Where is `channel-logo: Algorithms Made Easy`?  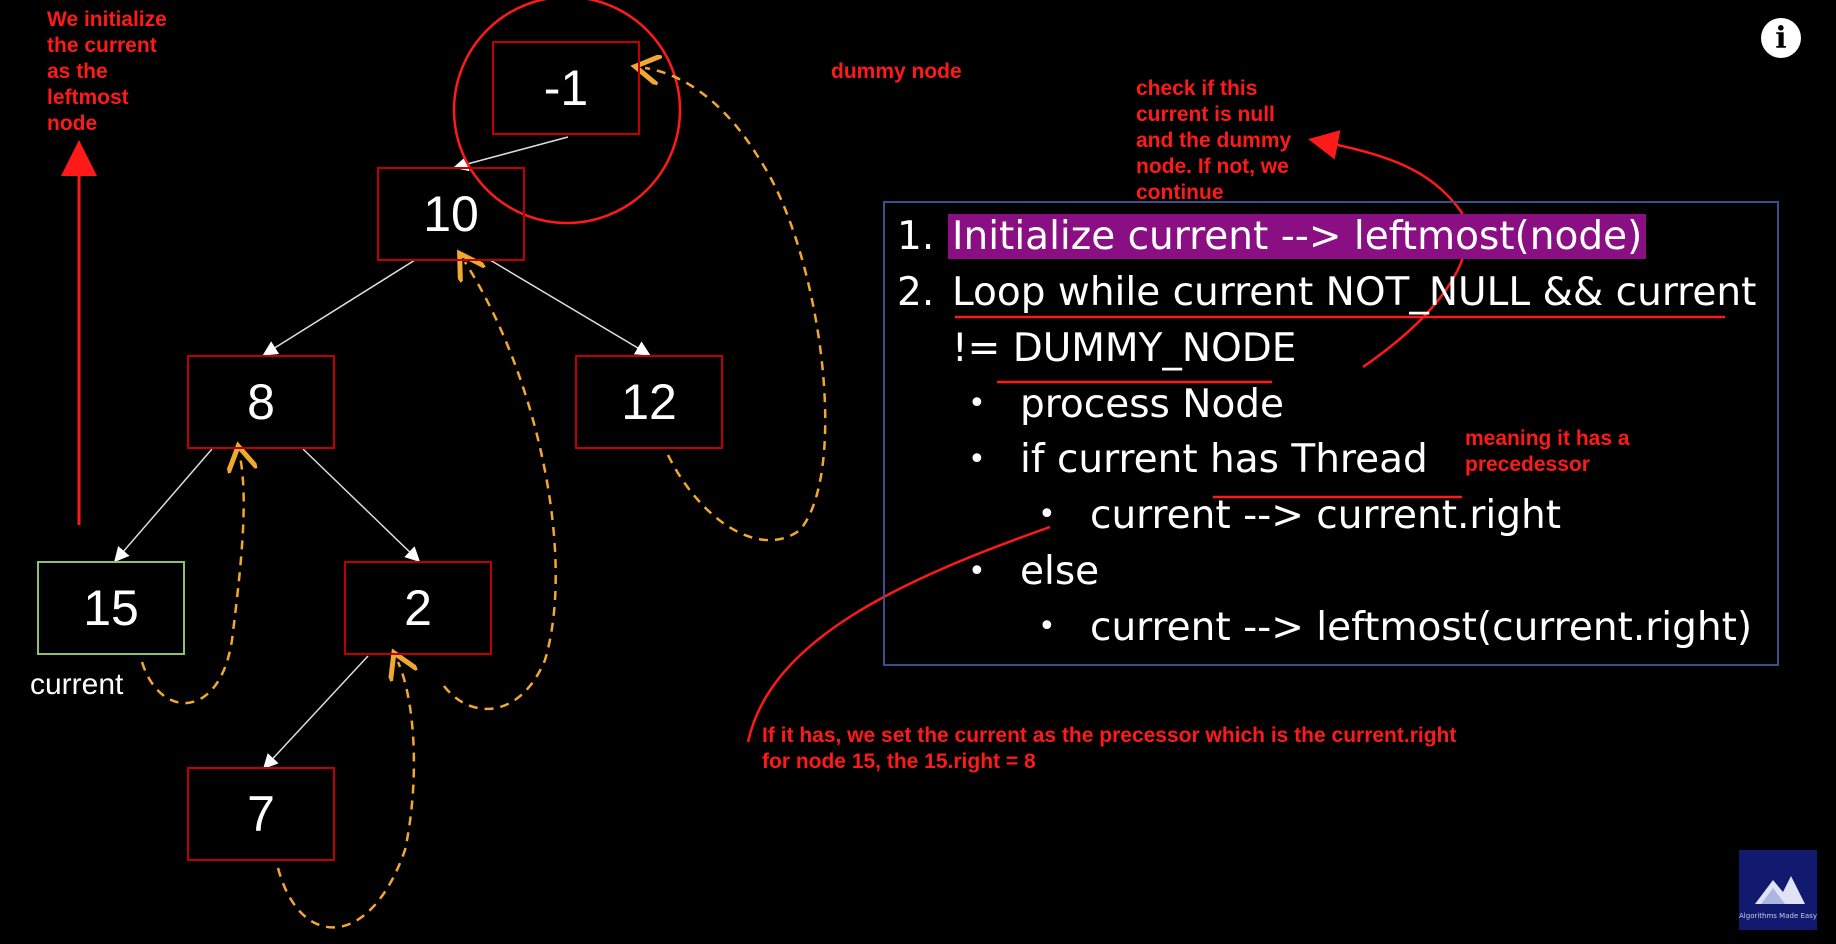 channel-logo: Algorithms Made Easy is located at coordinates (1778, 890).